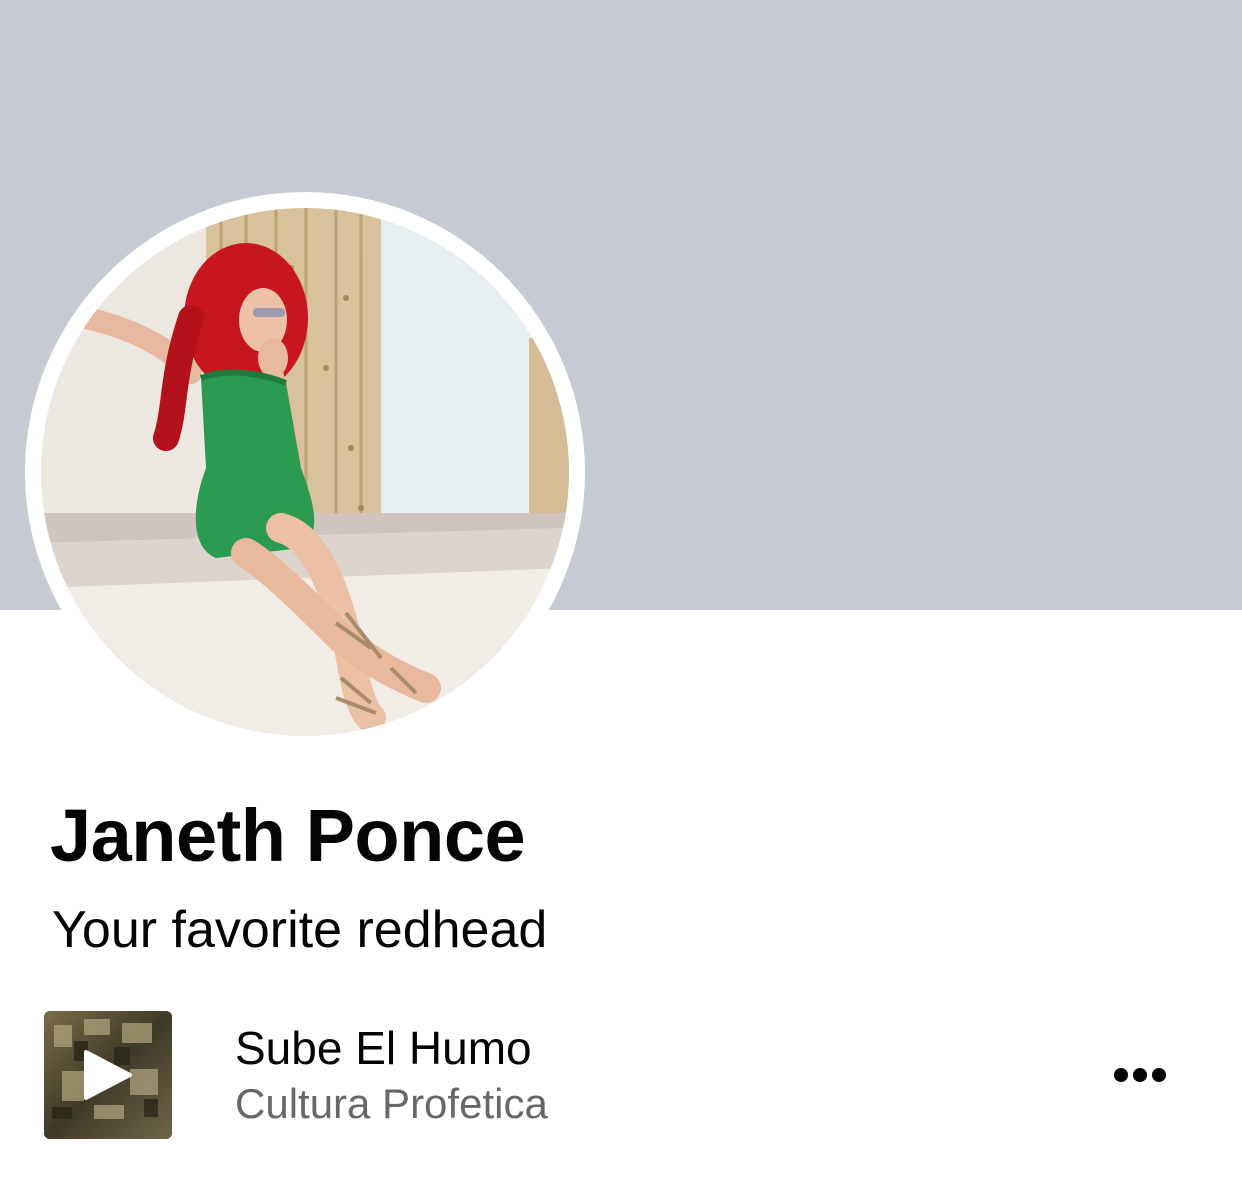 This screenshot has height=1186, width=1242. What do you see at coordinates (300, 930) in the screenshot?
I see `profile-bio: Your favorite redhead` at bounding box center [300, 930].